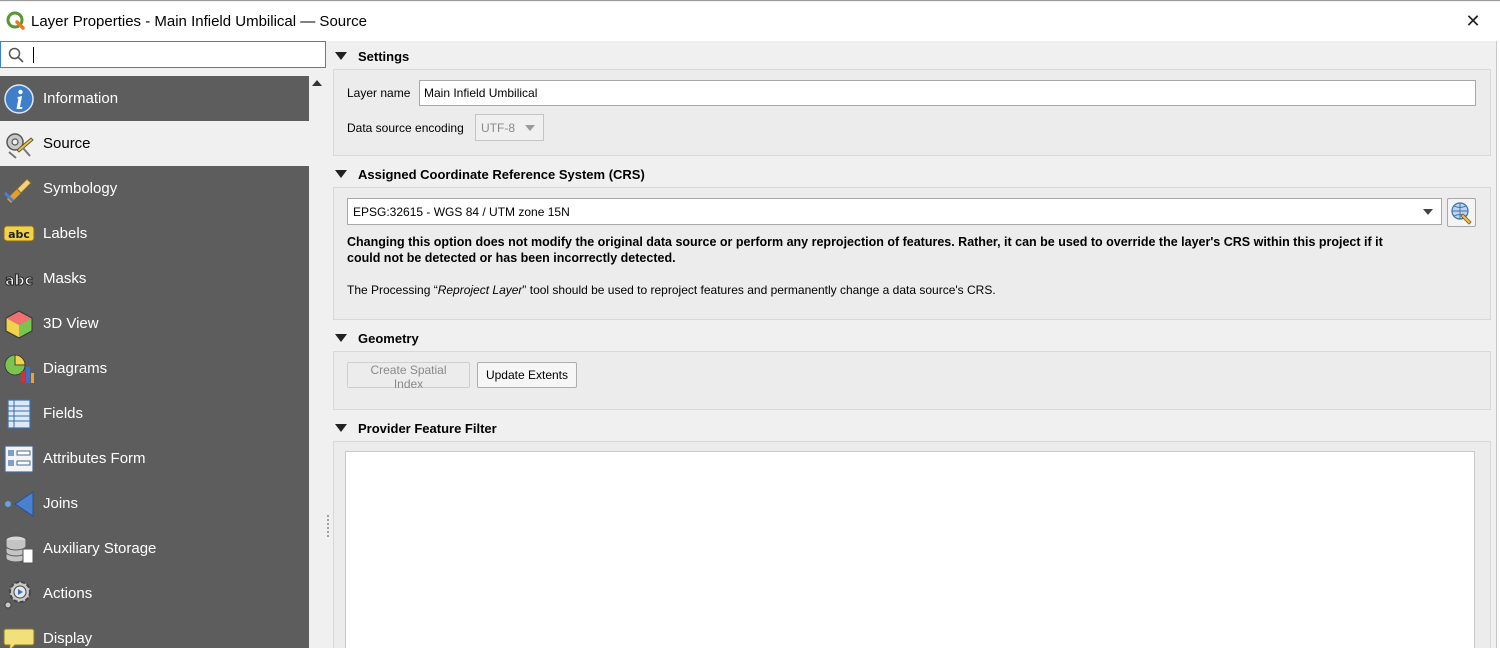  I want to click on sidebar-item-label: Joins, so click(61, 503).